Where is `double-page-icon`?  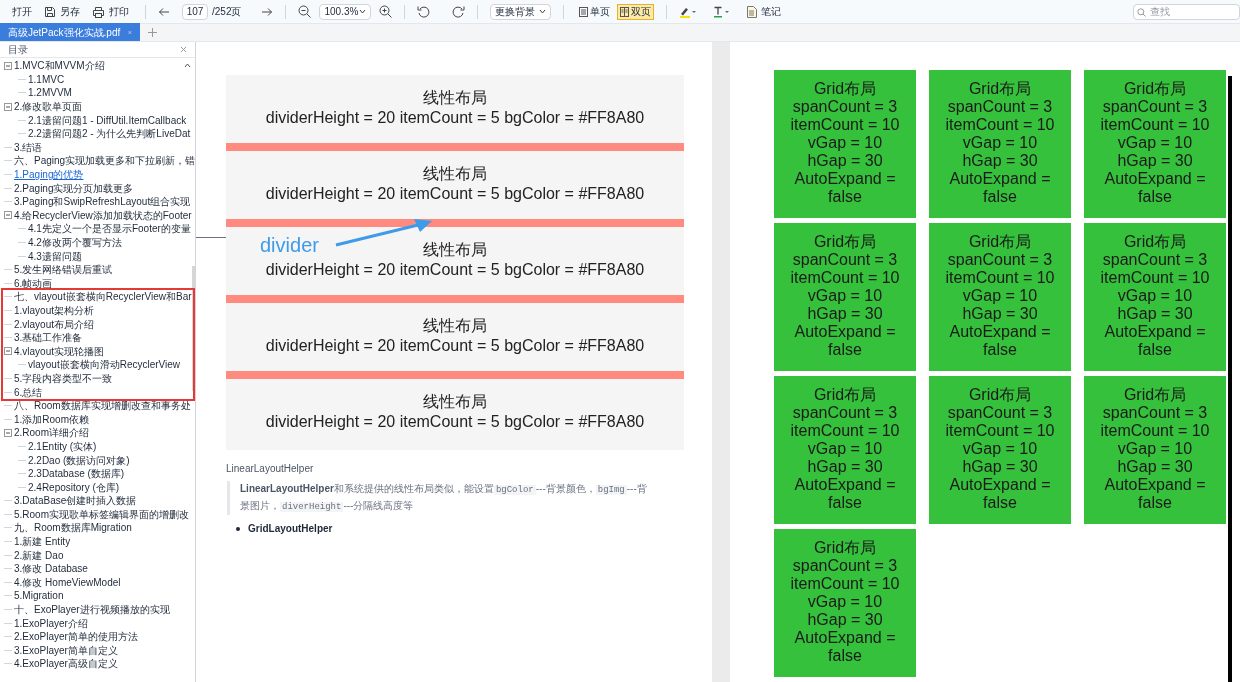 double-page-icon is located at coordinates (625, 11).